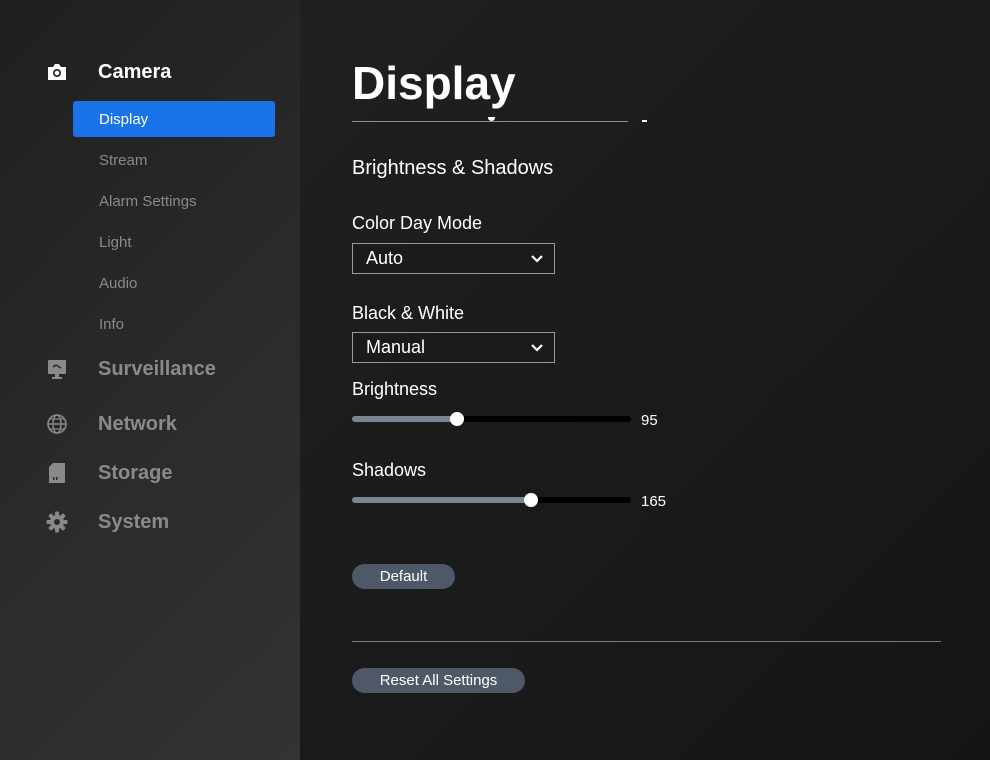 This screenshot has width=990, height=760. I want to click on gear-icon, so click(57, 522).